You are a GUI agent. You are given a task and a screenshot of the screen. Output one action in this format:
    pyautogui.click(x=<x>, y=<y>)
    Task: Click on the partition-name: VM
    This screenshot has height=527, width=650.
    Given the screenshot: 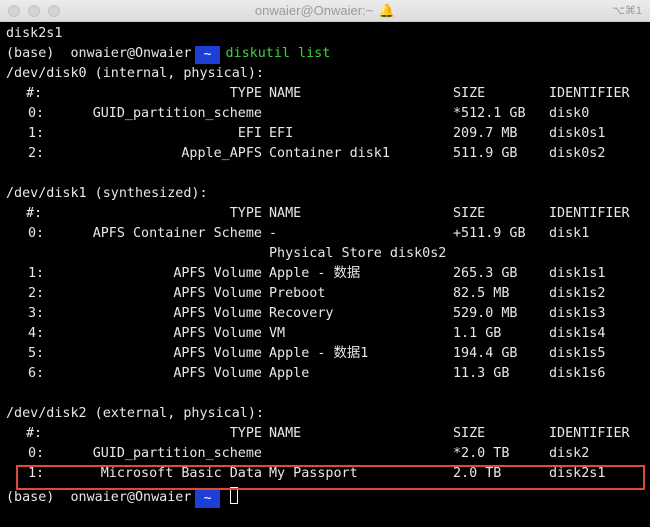 What is the action you would take?
    pyautogui.click(x=277, y=333)
    